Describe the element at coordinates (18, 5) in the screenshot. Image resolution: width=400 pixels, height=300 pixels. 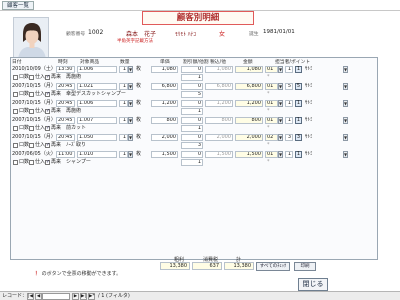
I see `tab-customer-list: 顧客一覧` at that location.